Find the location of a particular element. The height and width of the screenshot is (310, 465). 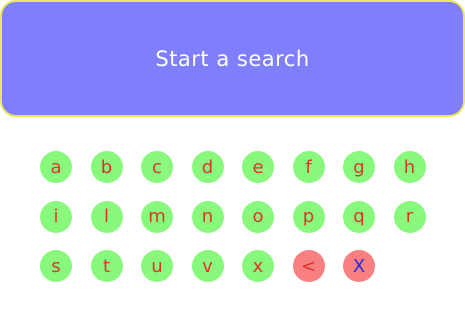

key-o: o is located at coordinates (258, 216).